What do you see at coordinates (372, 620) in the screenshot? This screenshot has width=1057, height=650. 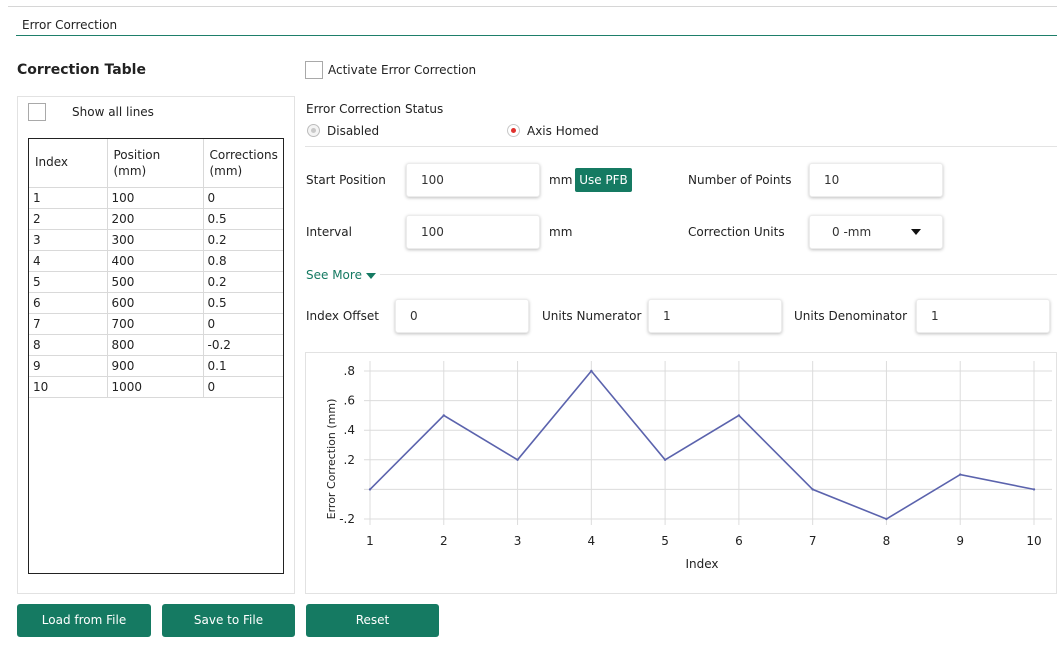 I see `reset-button: Reset` at bounding box center [372, 620].